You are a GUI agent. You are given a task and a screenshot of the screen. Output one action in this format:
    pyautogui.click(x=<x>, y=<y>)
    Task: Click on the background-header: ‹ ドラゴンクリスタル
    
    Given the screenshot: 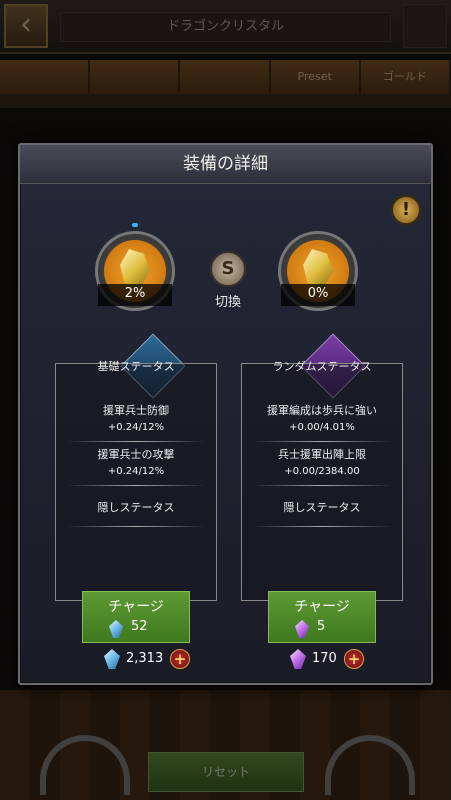 What is the action you would take?
    pyautogui.click(x=225, y=27)
    